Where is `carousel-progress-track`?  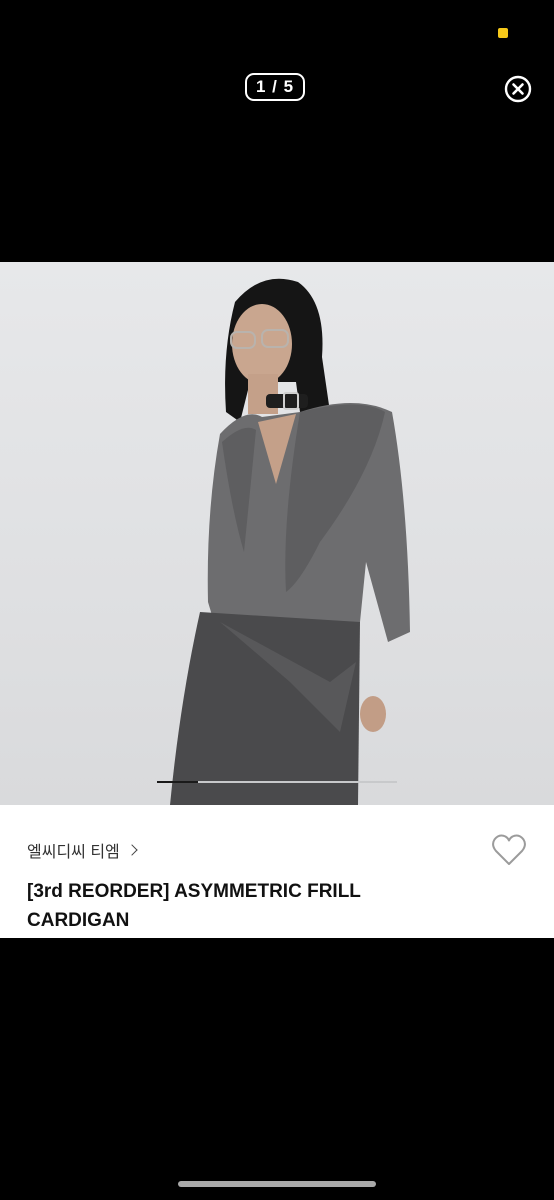 carousel-progress-track is located at coordinates (277, 782).